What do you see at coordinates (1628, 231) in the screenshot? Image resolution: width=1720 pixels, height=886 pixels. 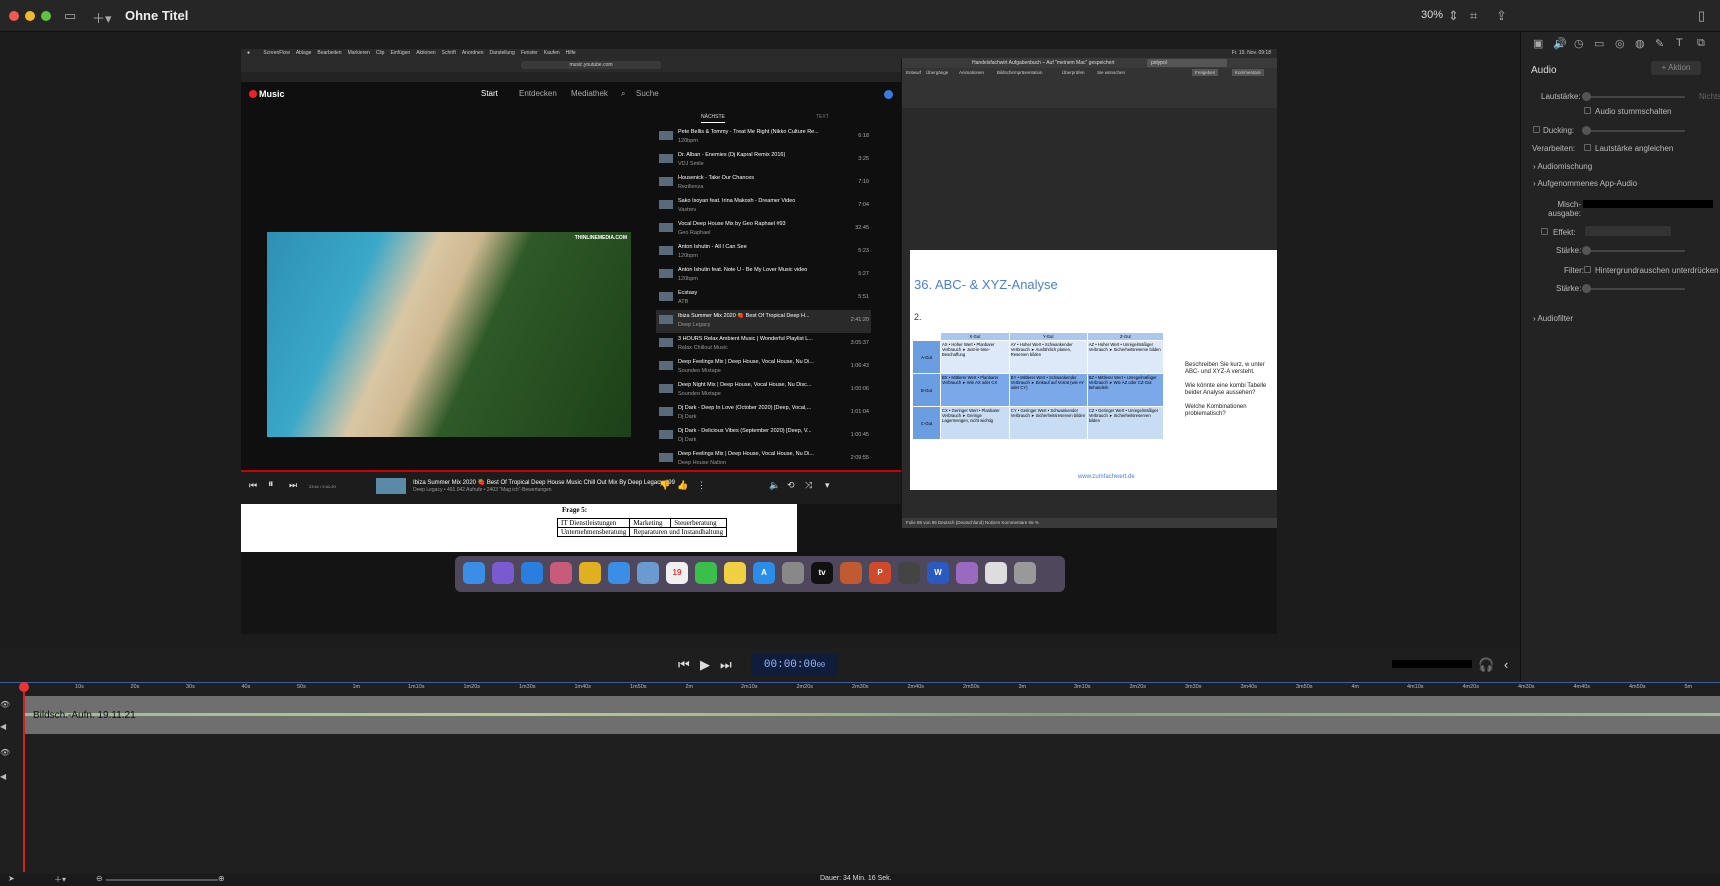 I see `effect-select` at bounding box center [1628, 231].